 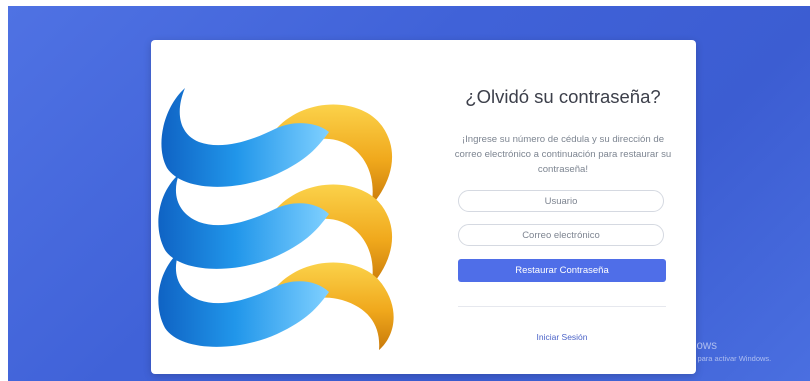 I want to click on divider, so click(x=562, y=306).